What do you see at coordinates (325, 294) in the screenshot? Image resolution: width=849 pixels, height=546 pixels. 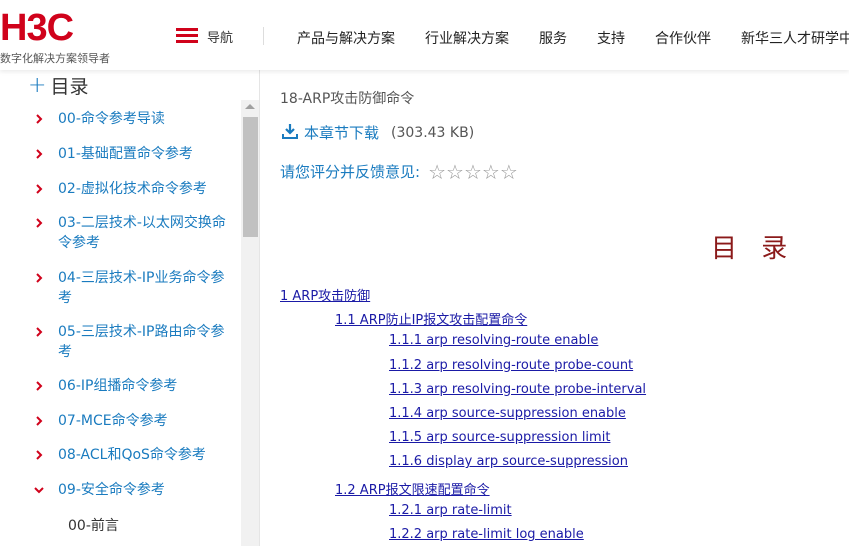 I see `toc-link: 1 ARP攻击防御` at bounding box center [325, 294].